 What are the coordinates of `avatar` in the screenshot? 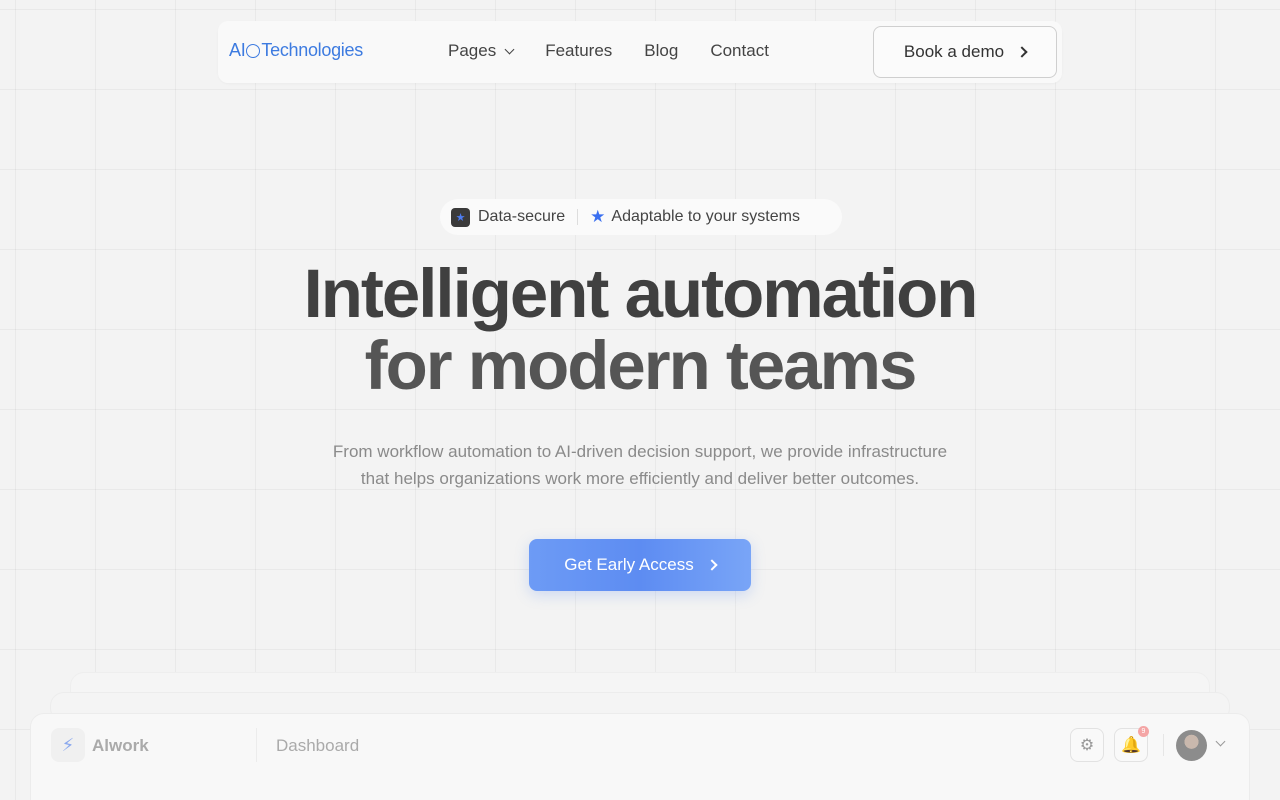 It's located at (1191, 745).